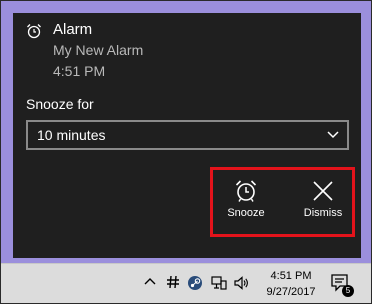 This screenshot has width=372, height=304. I want to click on action-center-button: 5, so click(342, 285).